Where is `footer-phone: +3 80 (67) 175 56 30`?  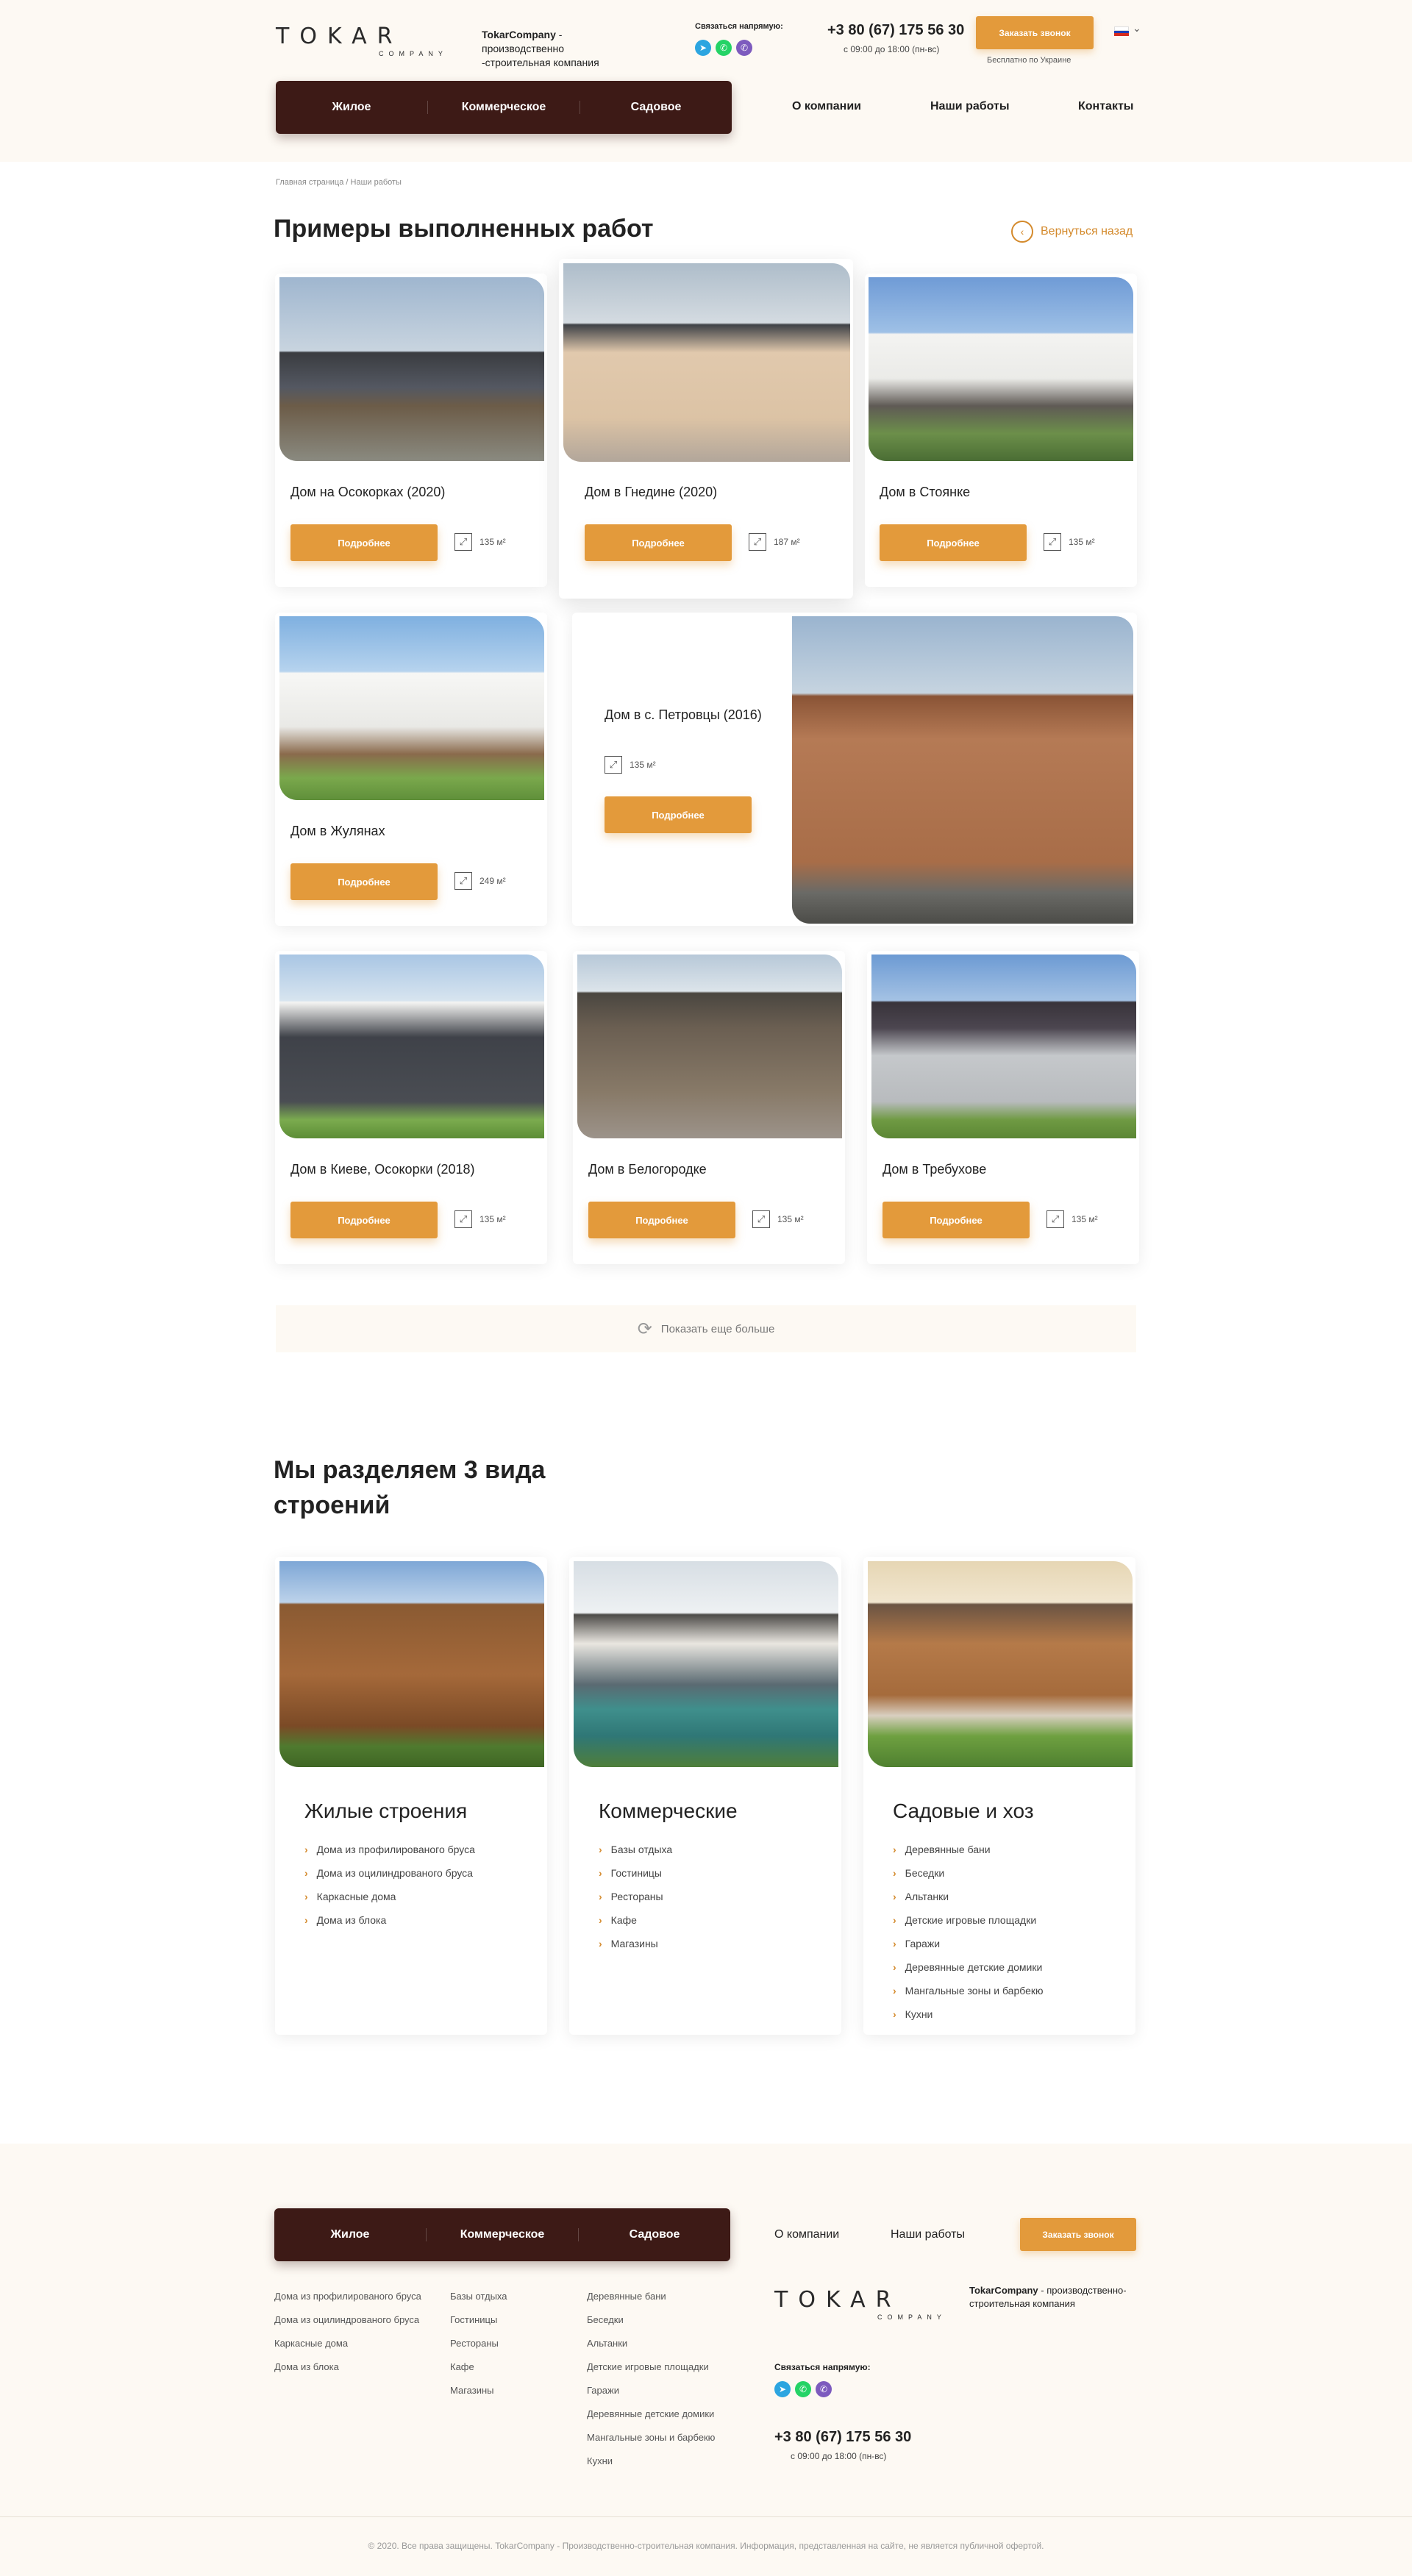 footer-phone: +3 80 (67) 175 56 30 is located at coordinates (843, 2437).